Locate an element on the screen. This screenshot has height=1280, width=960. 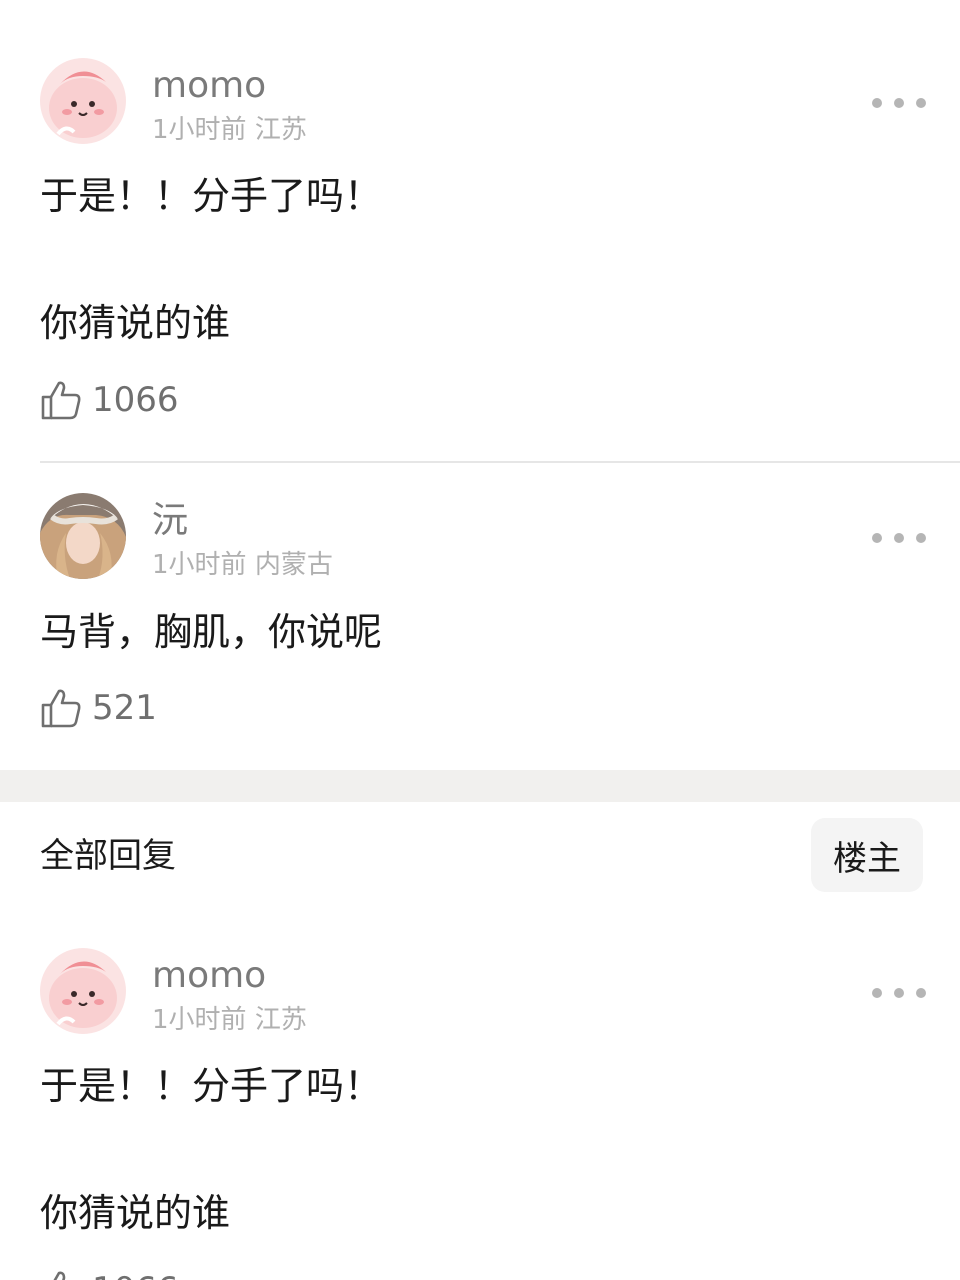
location: 内蒙古 is located at coordinates (293, 565).